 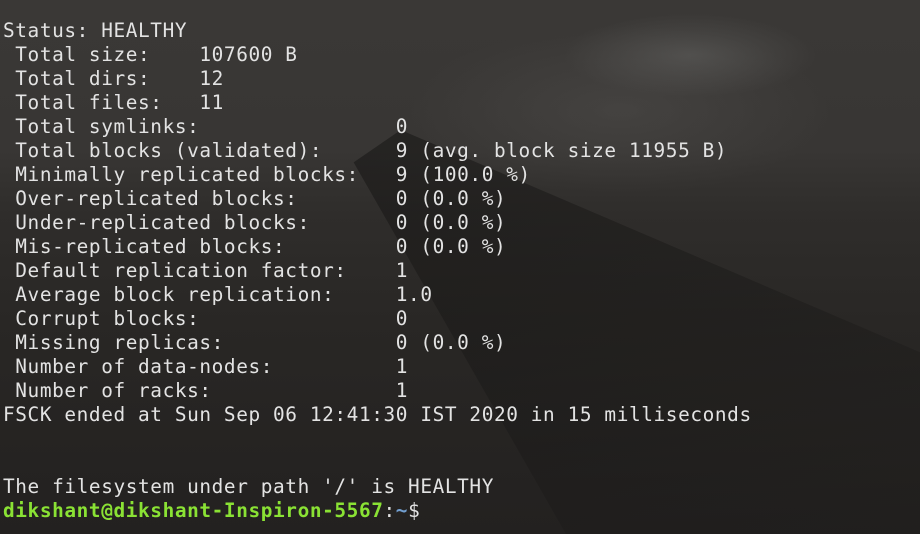 What do you see at coordinates (206, 366) in the screenshot?
I see `terminal-line: Number of data-nodes: 1` at bounding box center [206, 366].